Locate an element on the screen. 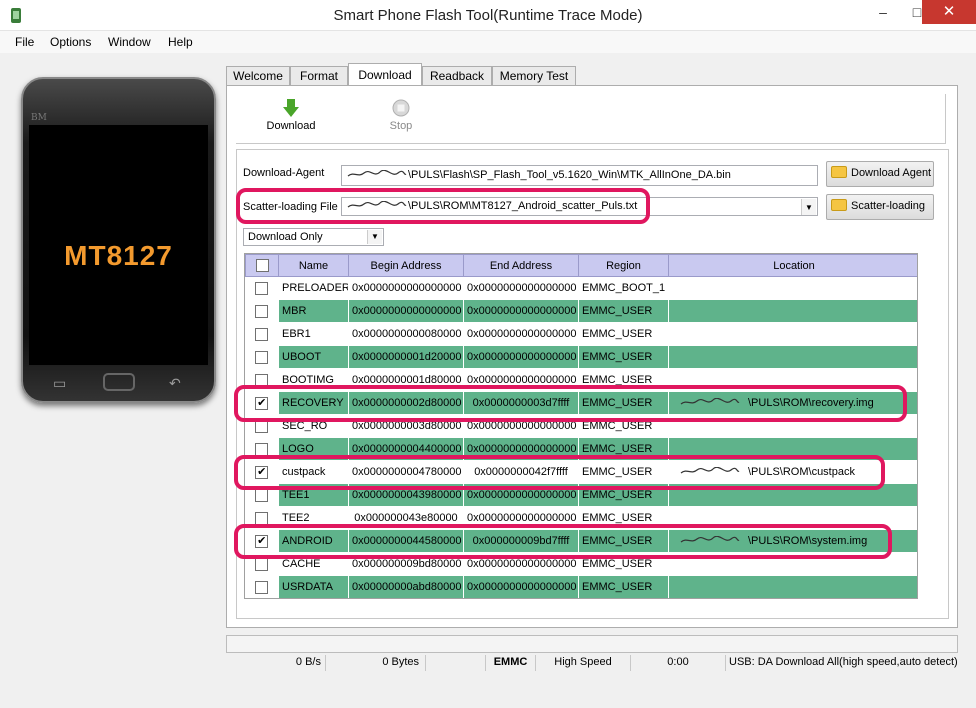  select-all-checkbox is located at coordinates (262, 265).